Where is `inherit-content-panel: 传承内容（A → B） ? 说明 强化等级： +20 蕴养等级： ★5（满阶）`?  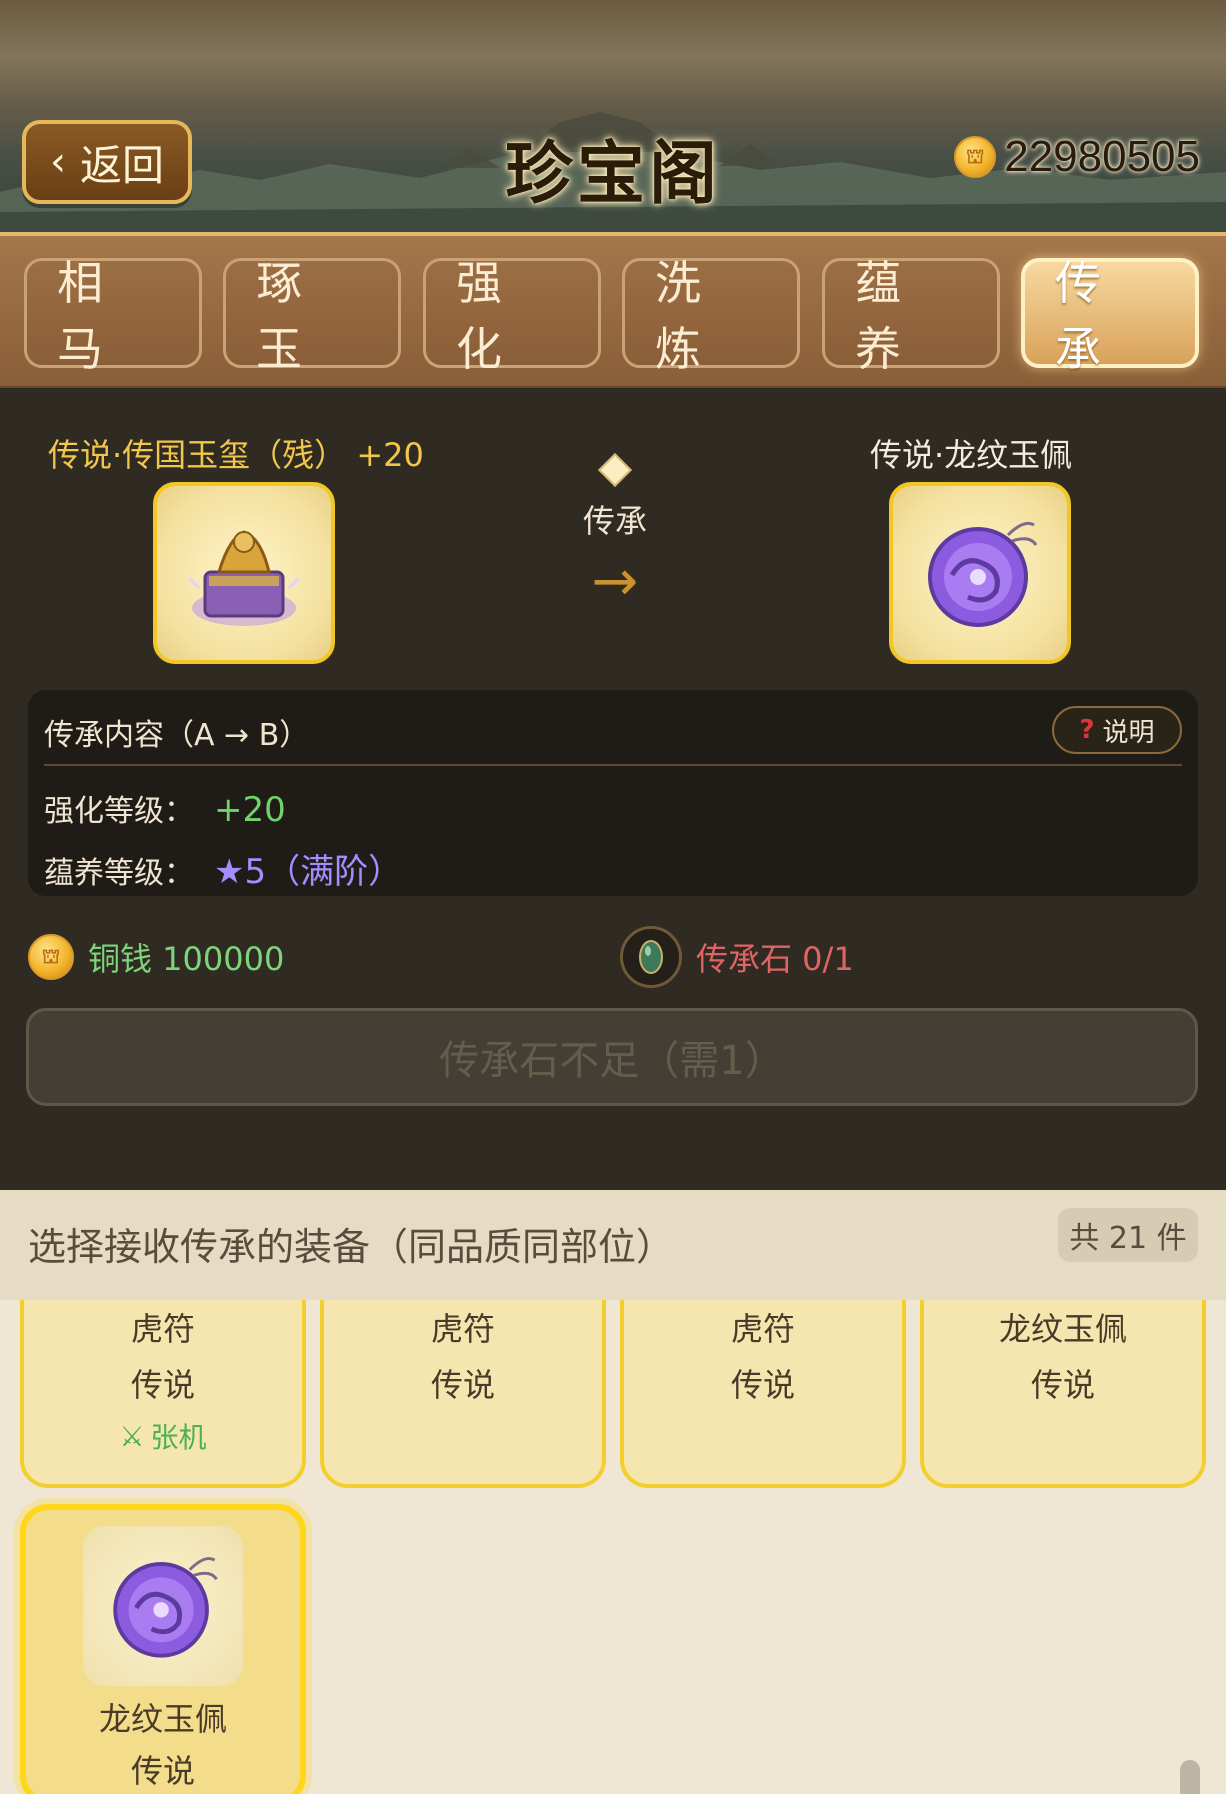 inherit-content-panel: 传承内容（A → B） ? 说明 强化等级： +20 蕴养等级： ★5（满阶） is located at coordinates (613, 793).